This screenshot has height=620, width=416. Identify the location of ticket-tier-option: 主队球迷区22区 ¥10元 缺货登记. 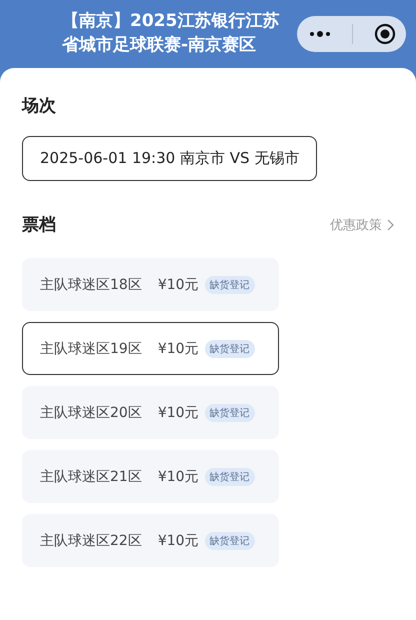
(150, 540).